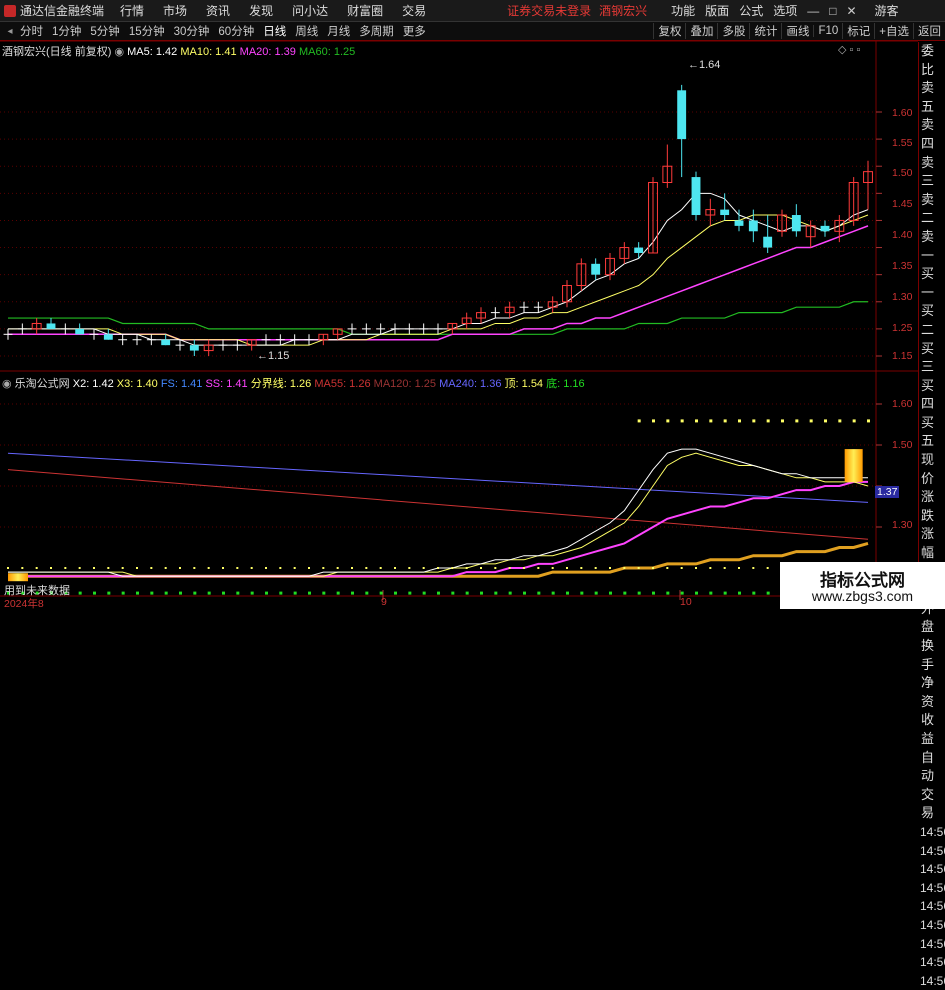 This screenshot has width=945, height=990. What do you see at coordinates (928, 431) in the screenshot?
I see `quote-label: 买五` at bounding box center [928, 431].